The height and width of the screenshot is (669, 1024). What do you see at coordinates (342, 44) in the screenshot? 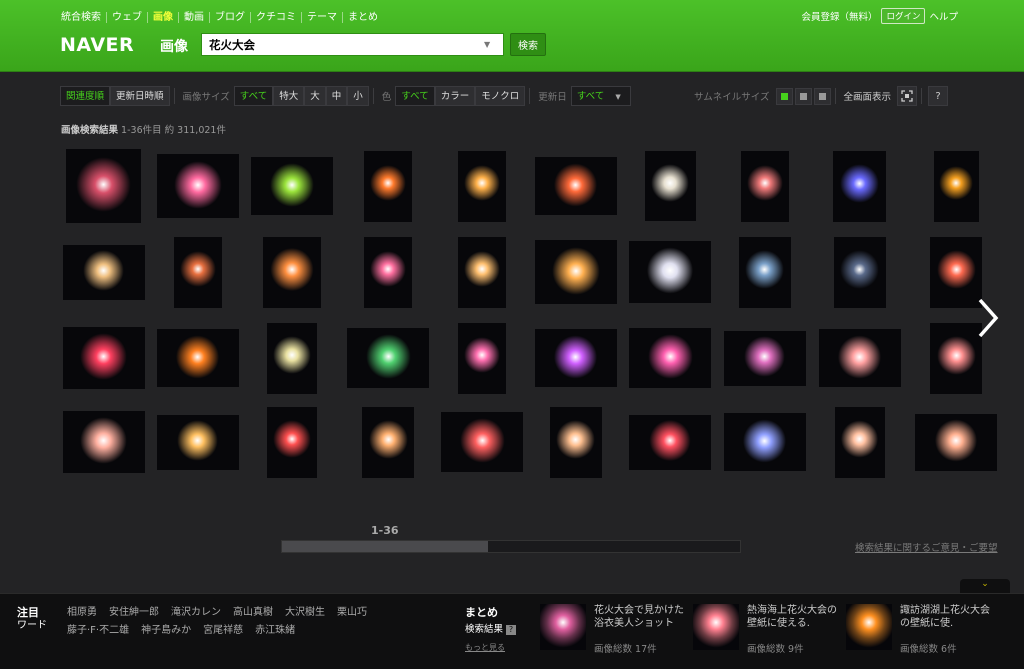
I see `search-input` at bounding box center [342, 44].